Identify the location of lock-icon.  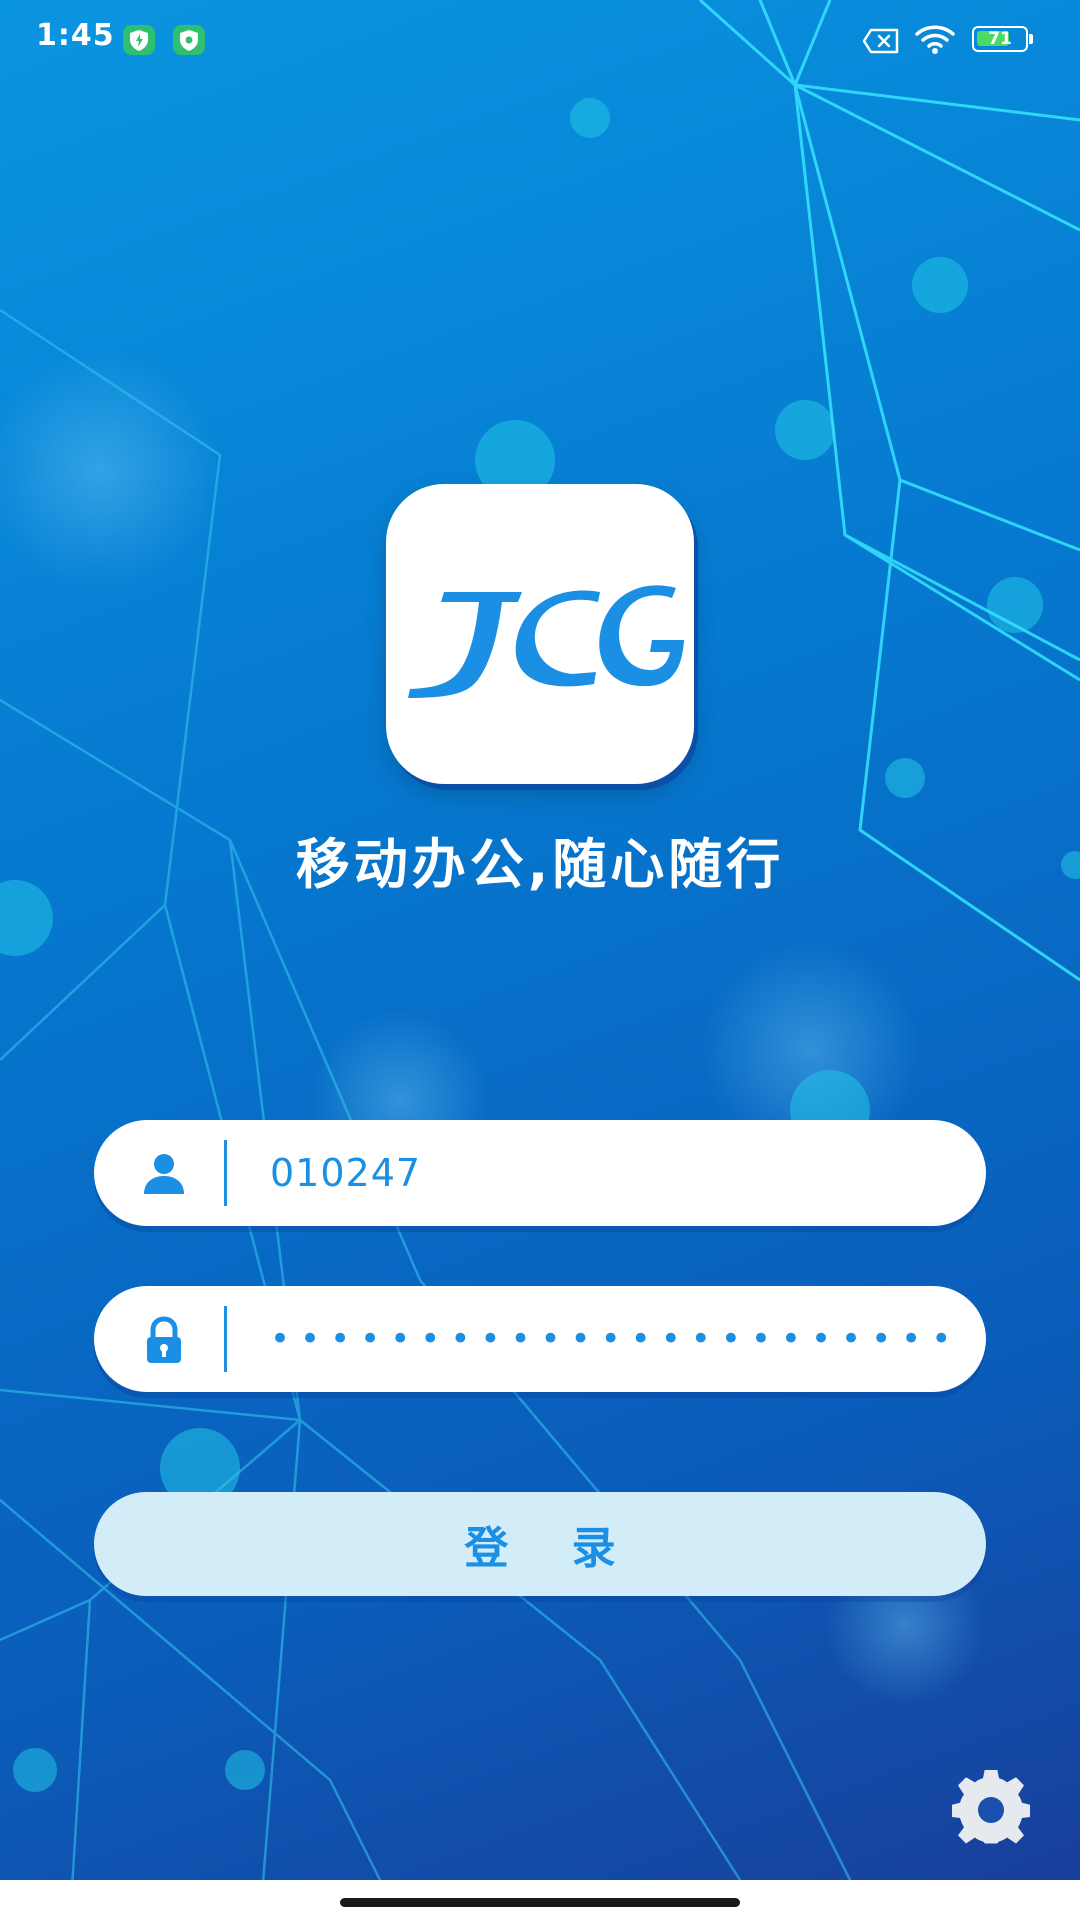
(164, 1339).